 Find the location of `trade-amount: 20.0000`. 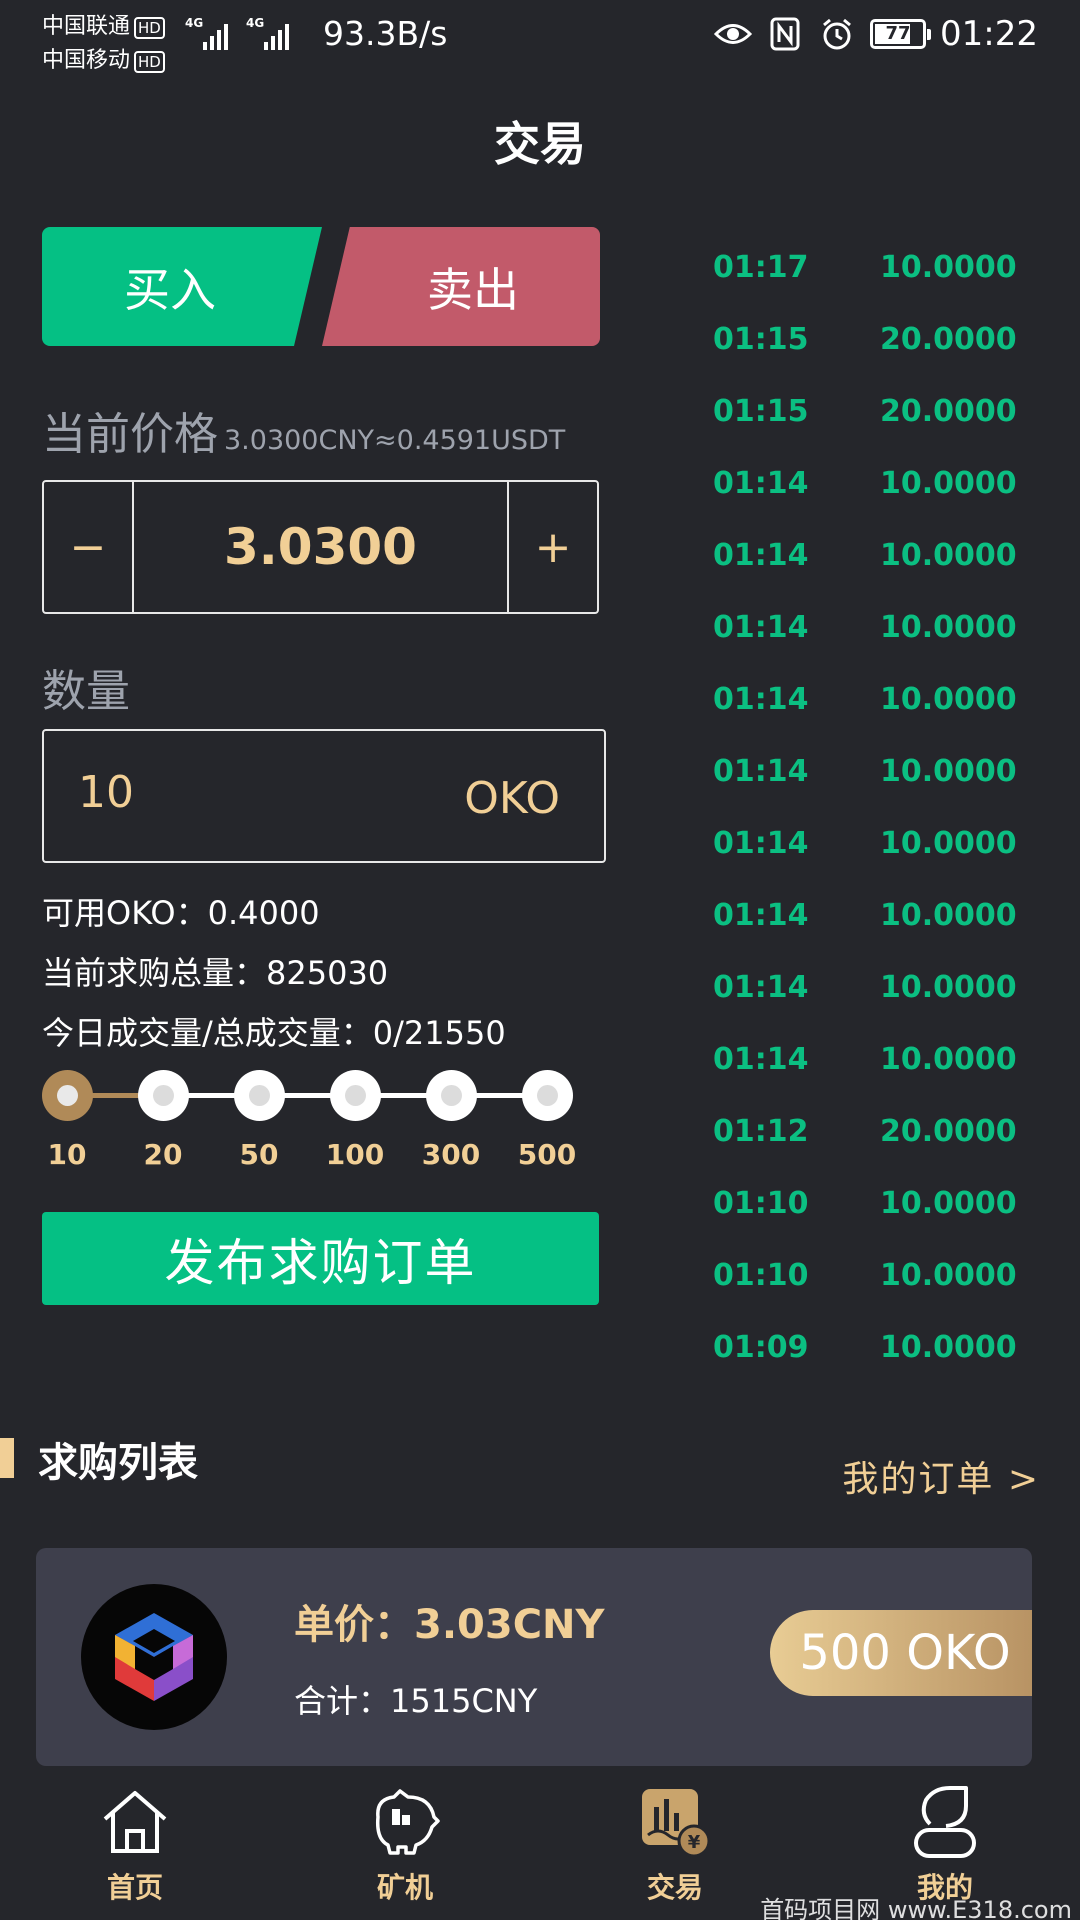

trade-amount: 20.0000 is located at coordinates (948, 339).